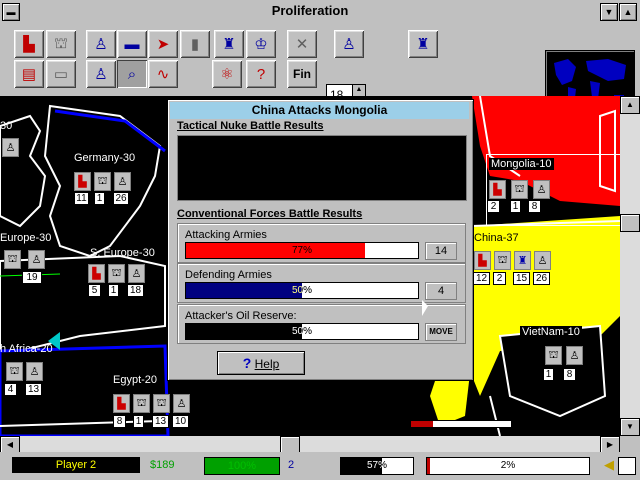 The width and height of the screenshot is (640, 480). I want to click on maximize-button: ▲, so click(628, 12).